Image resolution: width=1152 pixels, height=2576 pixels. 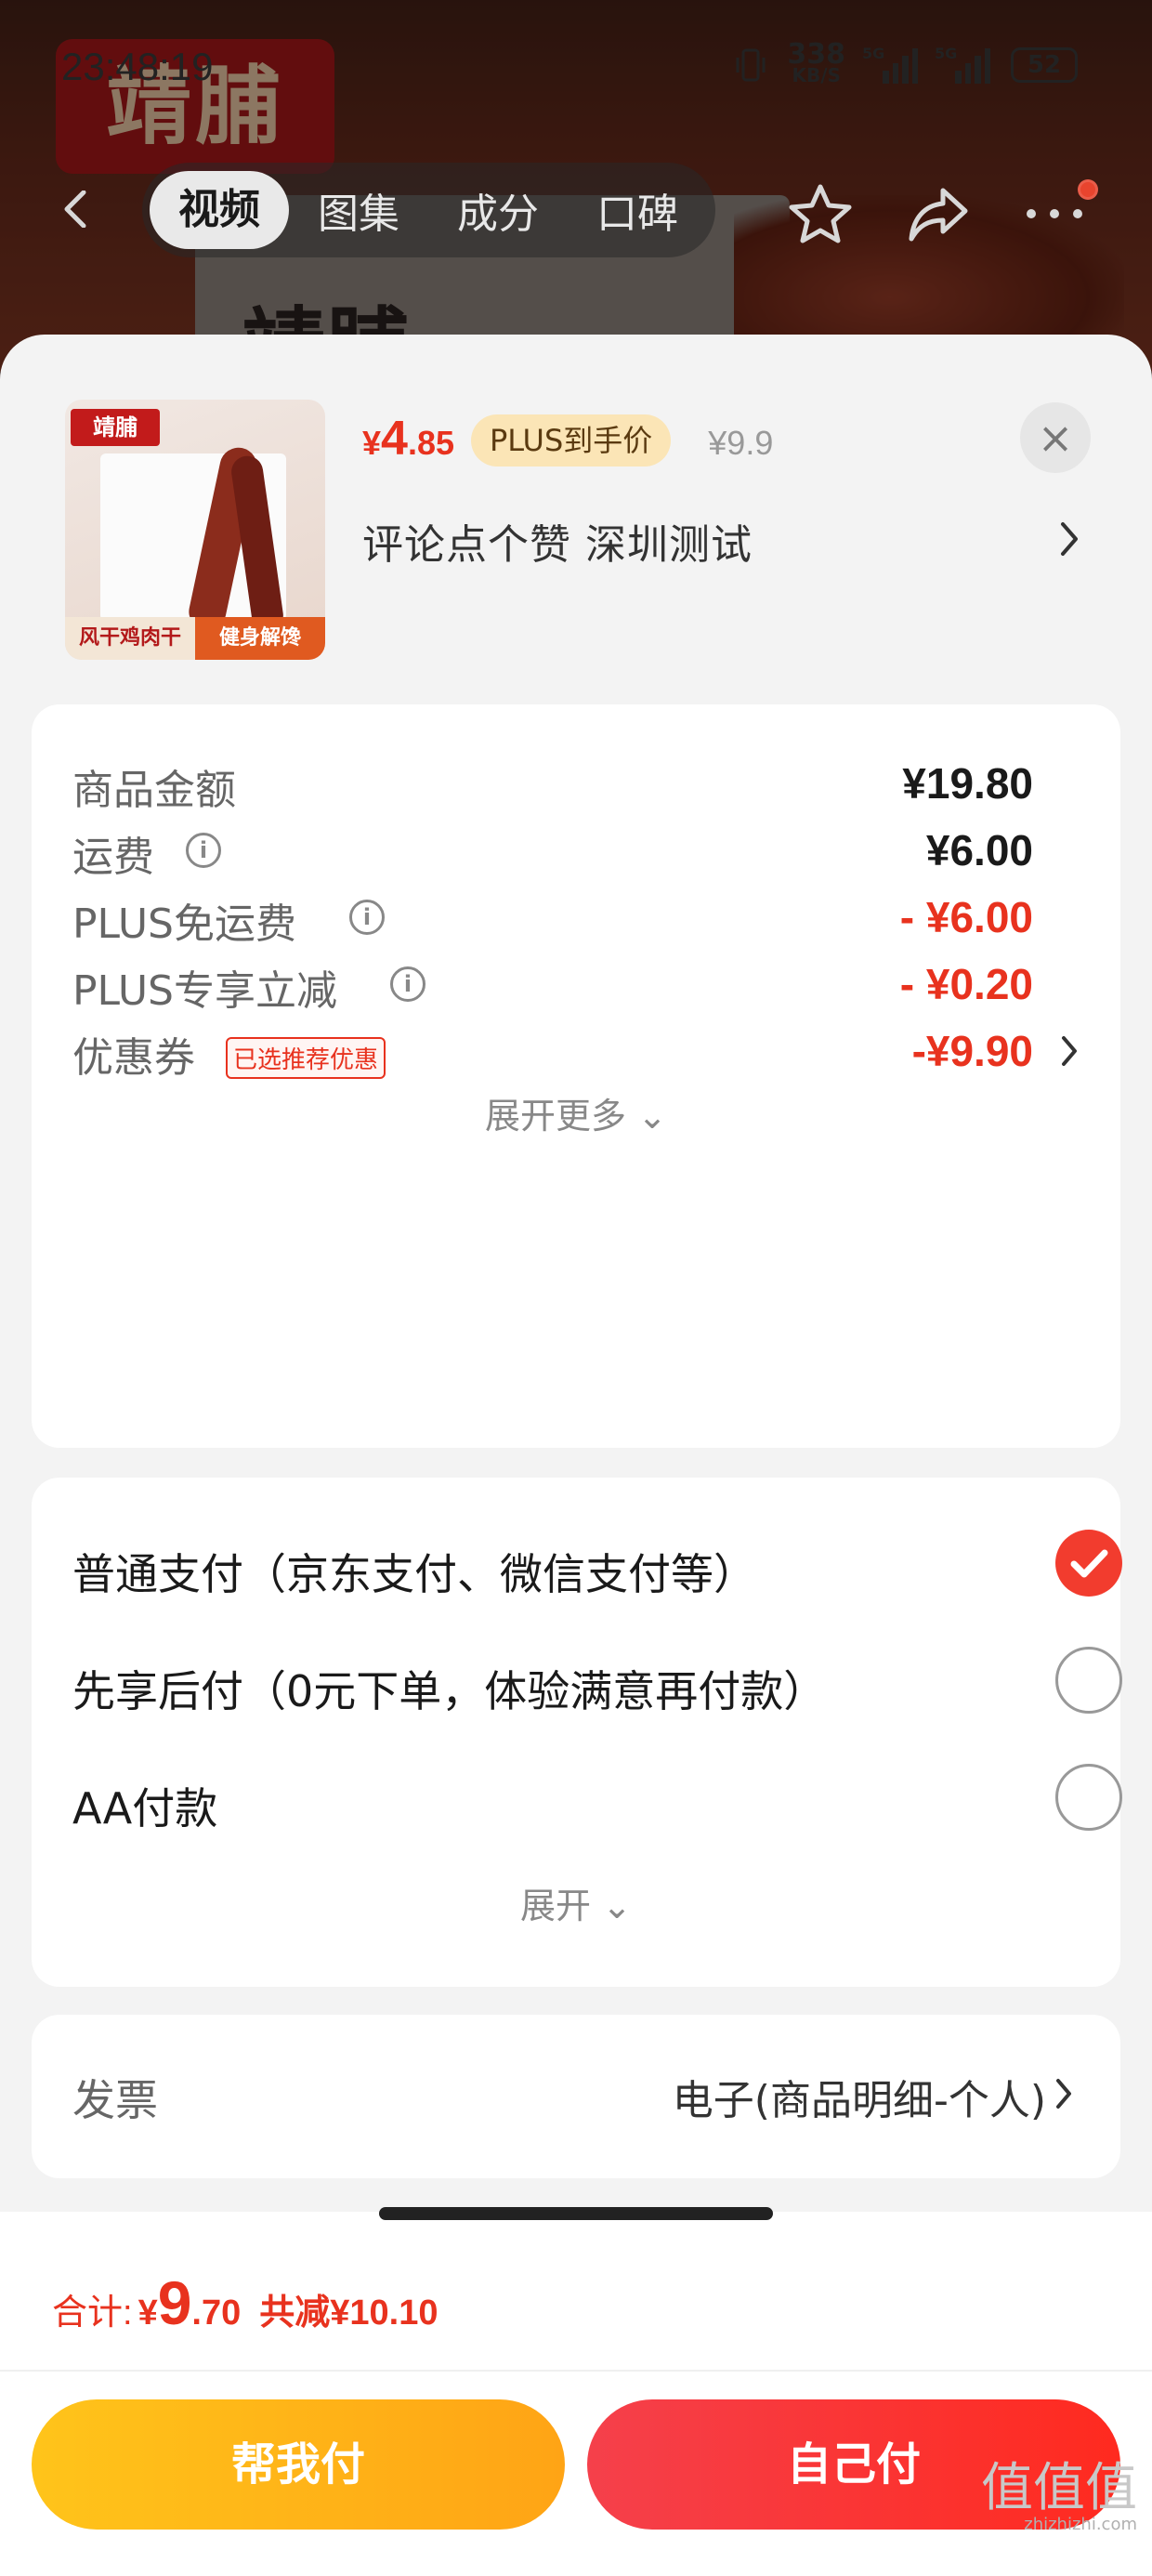 I want to click on coupon-value: -¥9.90, so click(x=972, y=1051).